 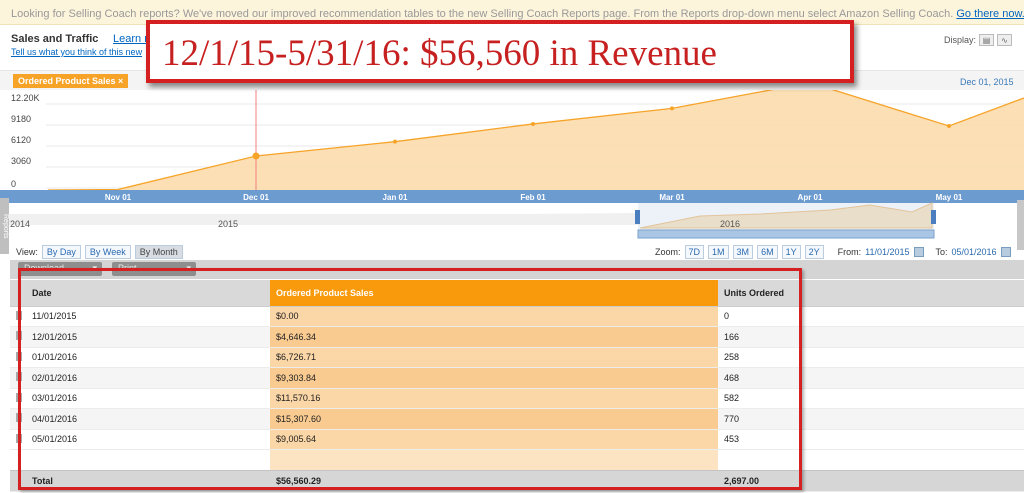 I want to click on zoom-label: Zoom:, so click(x=668, y=252).